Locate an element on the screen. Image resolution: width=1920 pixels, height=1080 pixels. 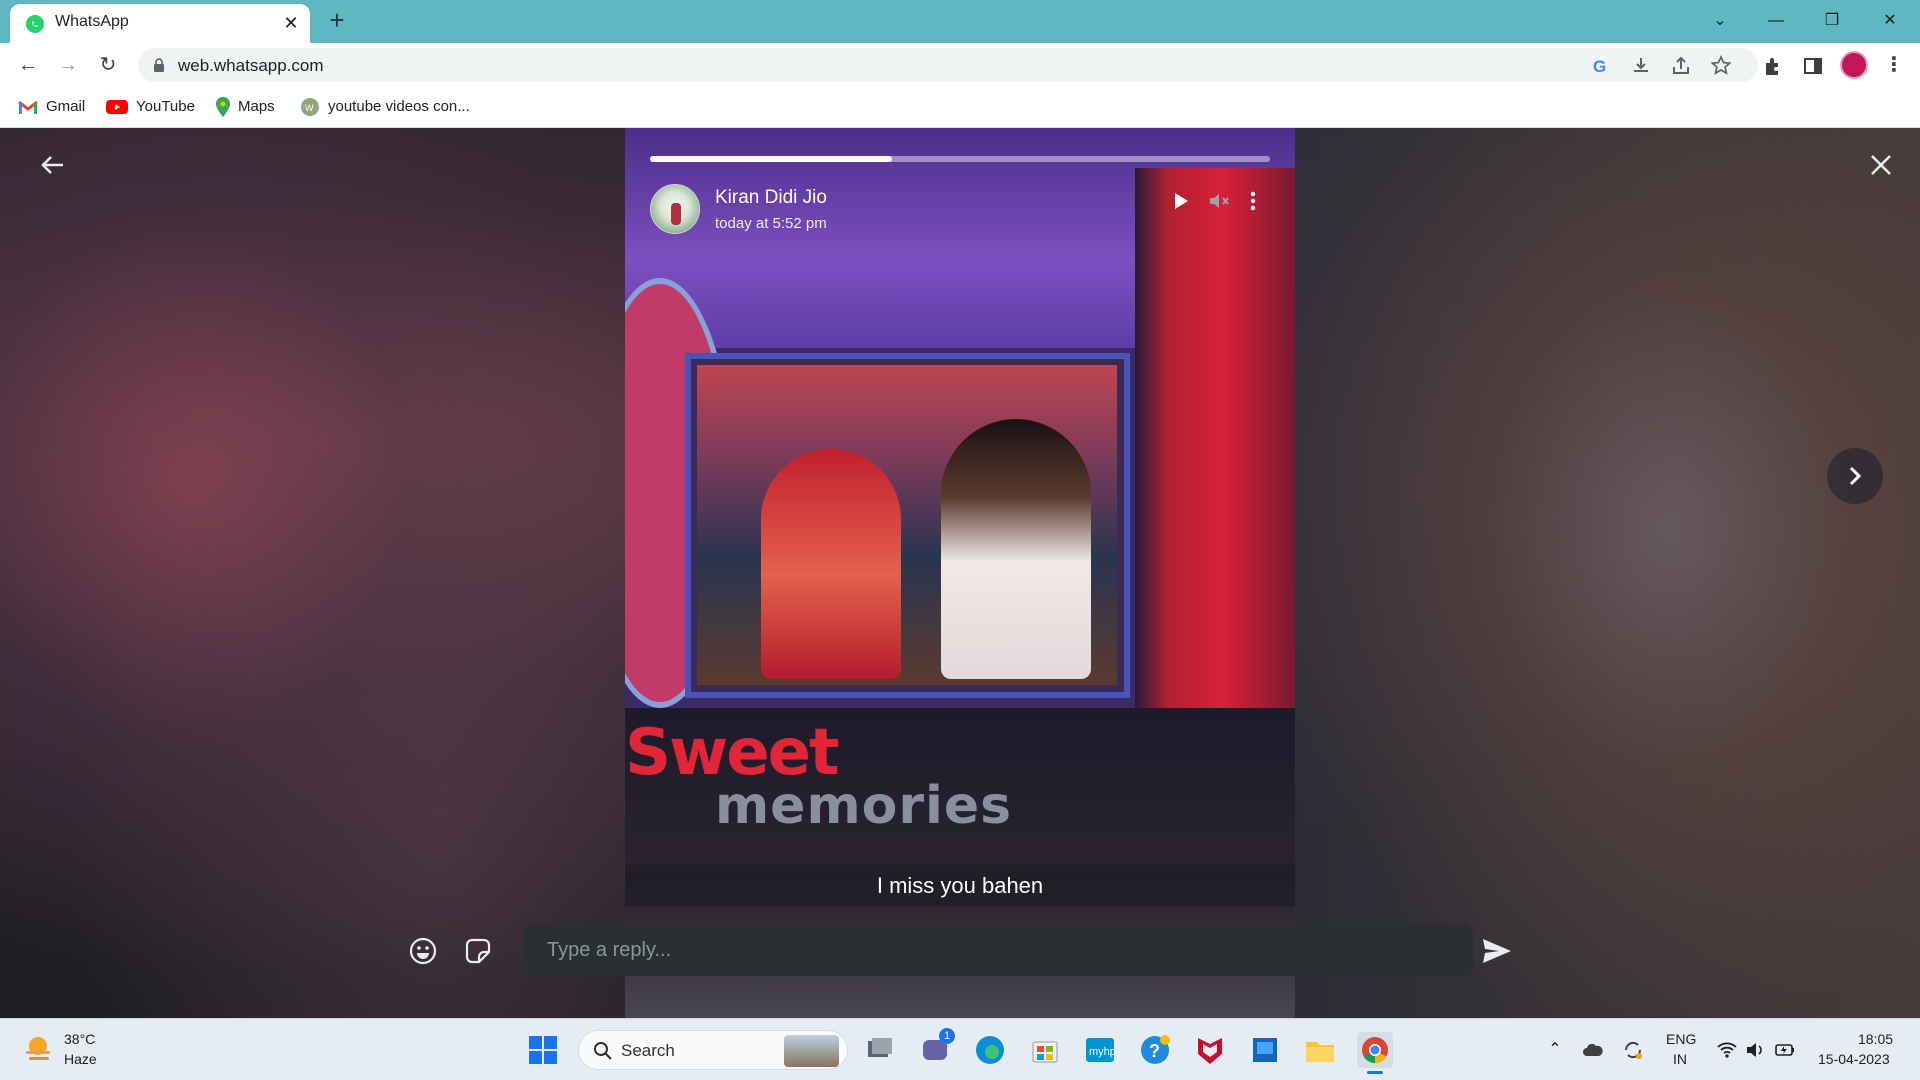
restore-button: ❐ is located at coordinates (1832, 21).